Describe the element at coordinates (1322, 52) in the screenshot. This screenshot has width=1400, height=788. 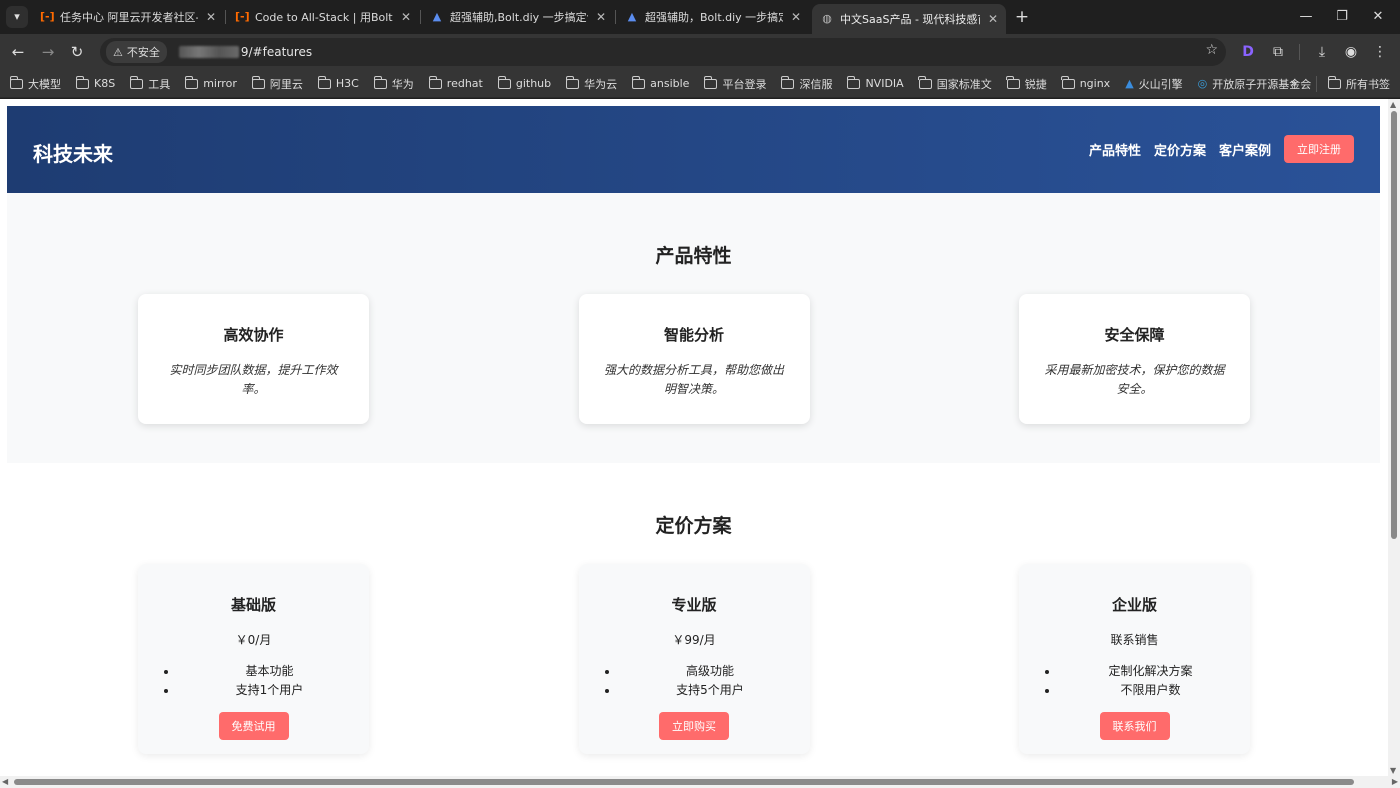
I see `download-icon: ⤓` at that location.